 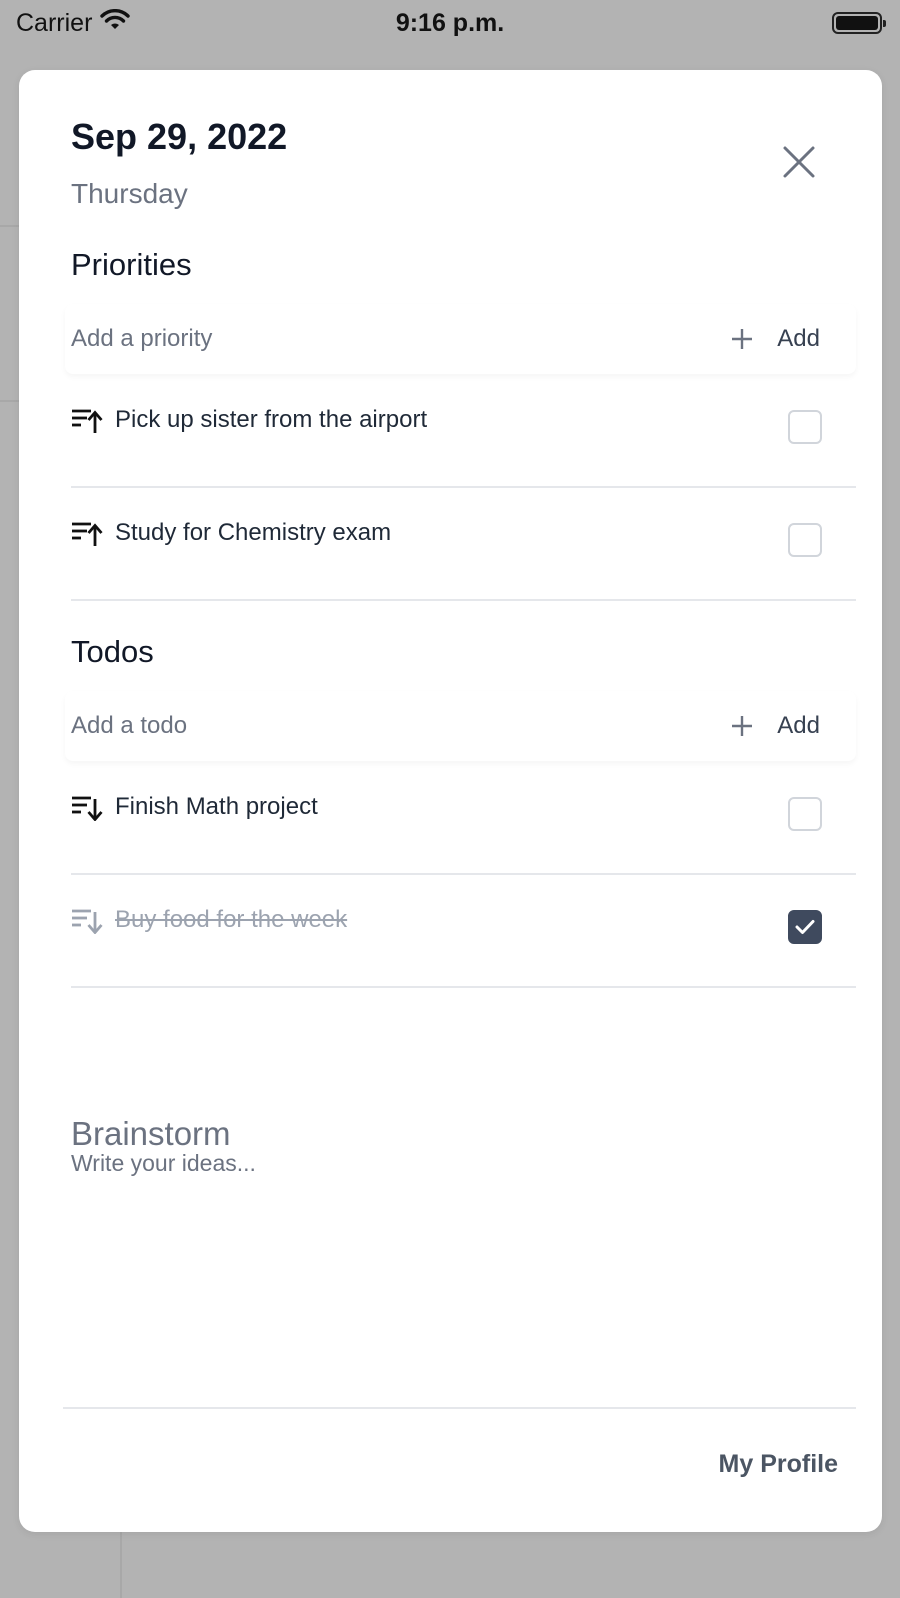 I want to click on add-todo-input, so click(x=321, y=726).